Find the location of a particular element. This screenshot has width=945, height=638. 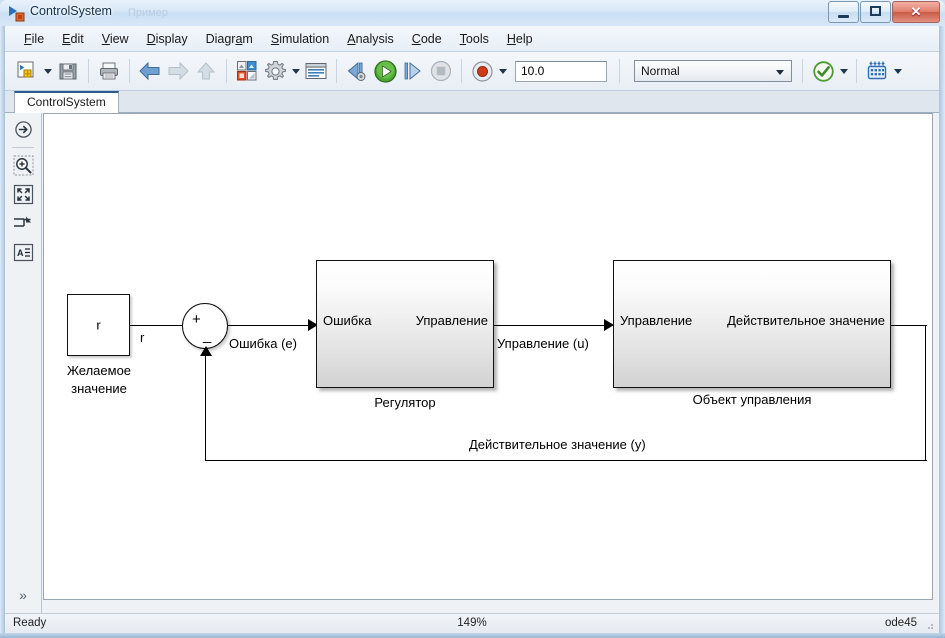

block-controller-in-port: Ошибка is located at coordinates (347, 320).